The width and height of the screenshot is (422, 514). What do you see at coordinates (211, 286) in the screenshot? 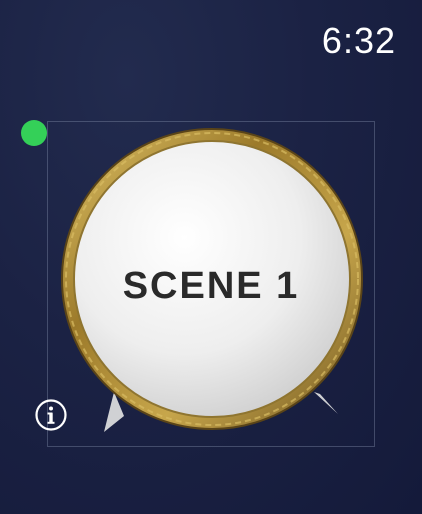
I see `scene-label: SCENE 1` at bounding box center [211, 286].